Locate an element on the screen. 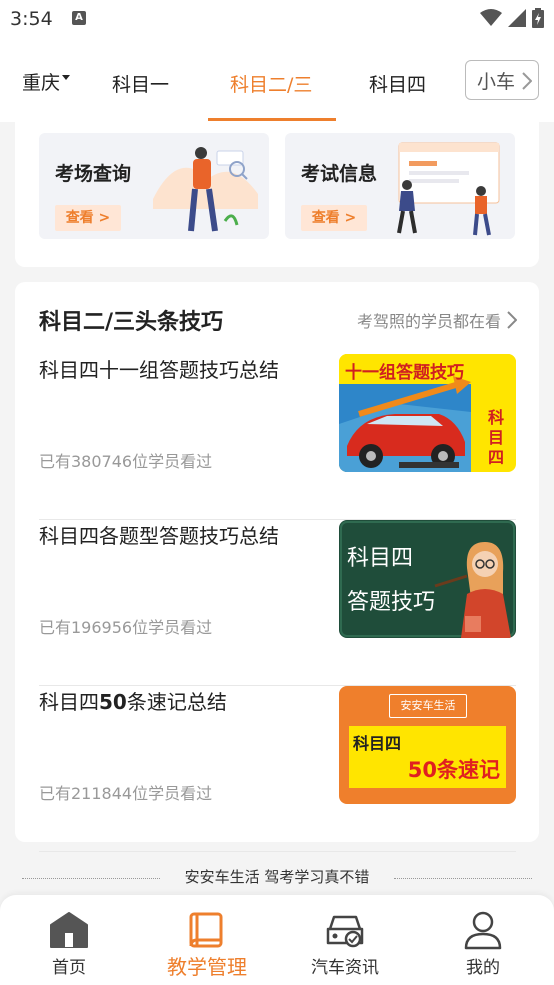  thumb-badge-char: 科 is located at coordinates (495, 417).